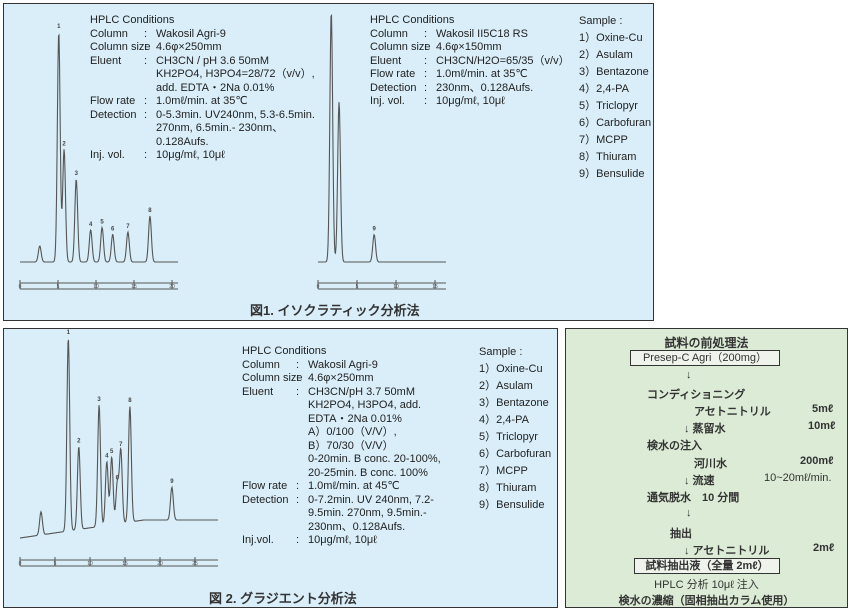 Image resolution: width=850 pixels, height=611 pixels. I want to click on axis-tick-label: 25, so click(195, 564).